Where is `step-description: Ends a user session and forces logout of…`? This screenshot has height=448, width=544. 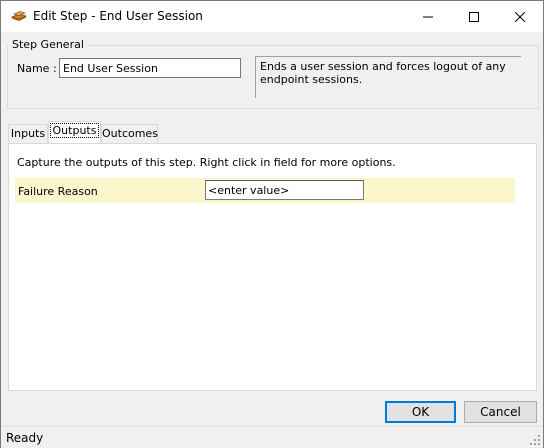 step-description: Ends a user session and forces logout of… is located at coordinates (388, 77).